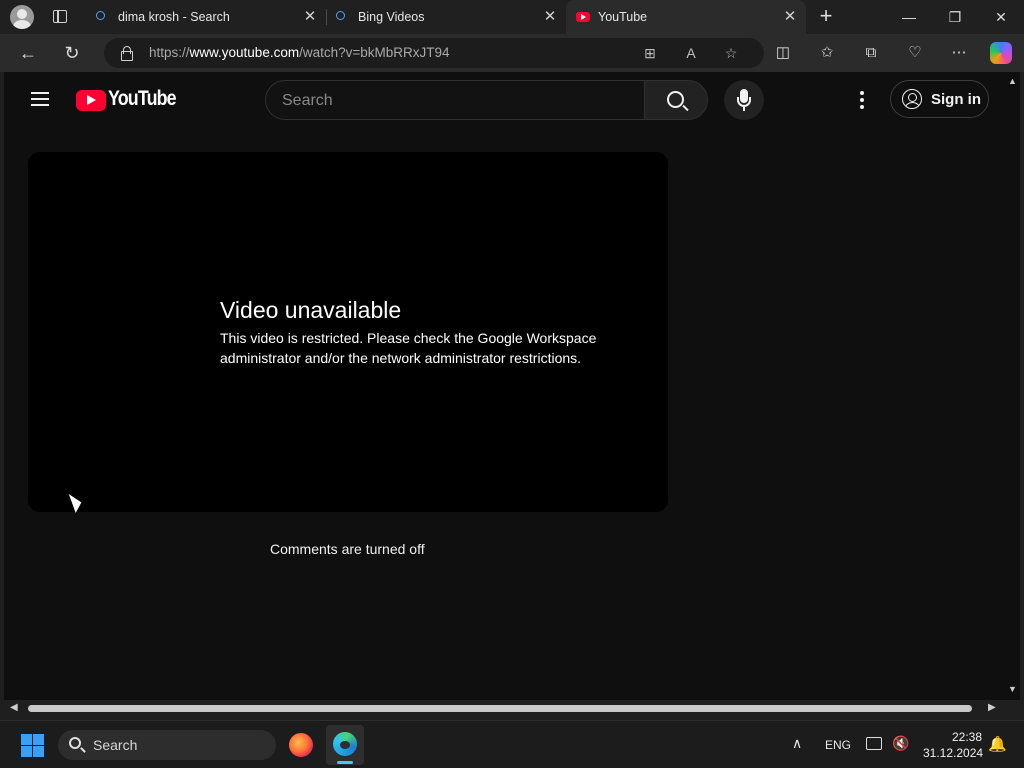  I want to click on clock-time: 22:38, so click(967, 737).